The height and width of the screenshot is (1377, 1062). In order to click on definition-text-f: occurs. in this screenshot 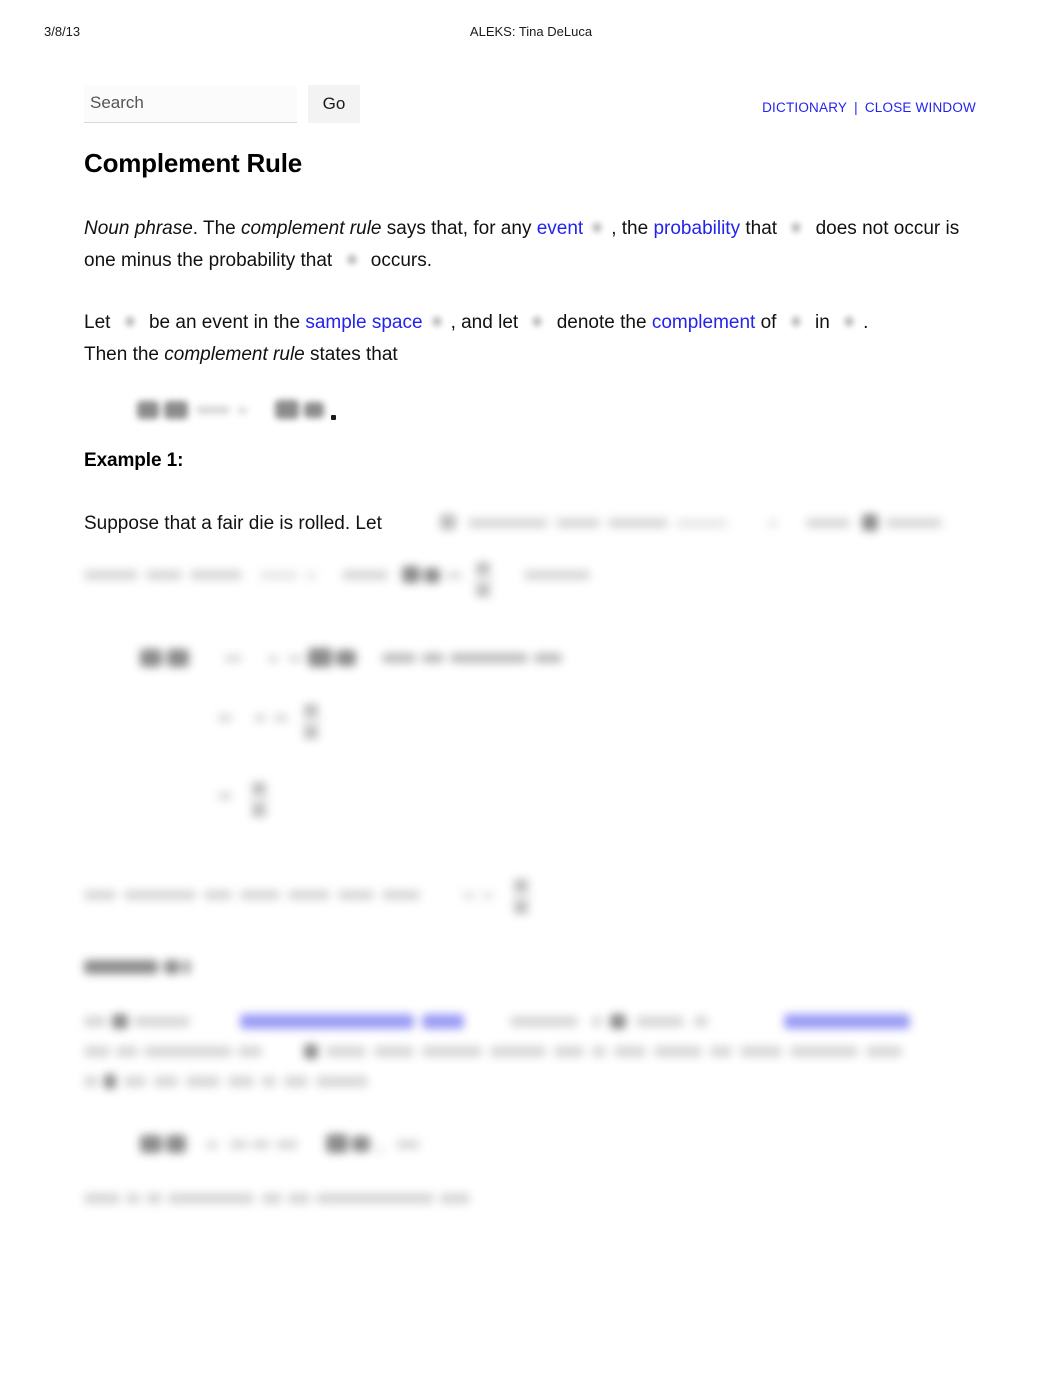, I will do `click(399, 260)`.